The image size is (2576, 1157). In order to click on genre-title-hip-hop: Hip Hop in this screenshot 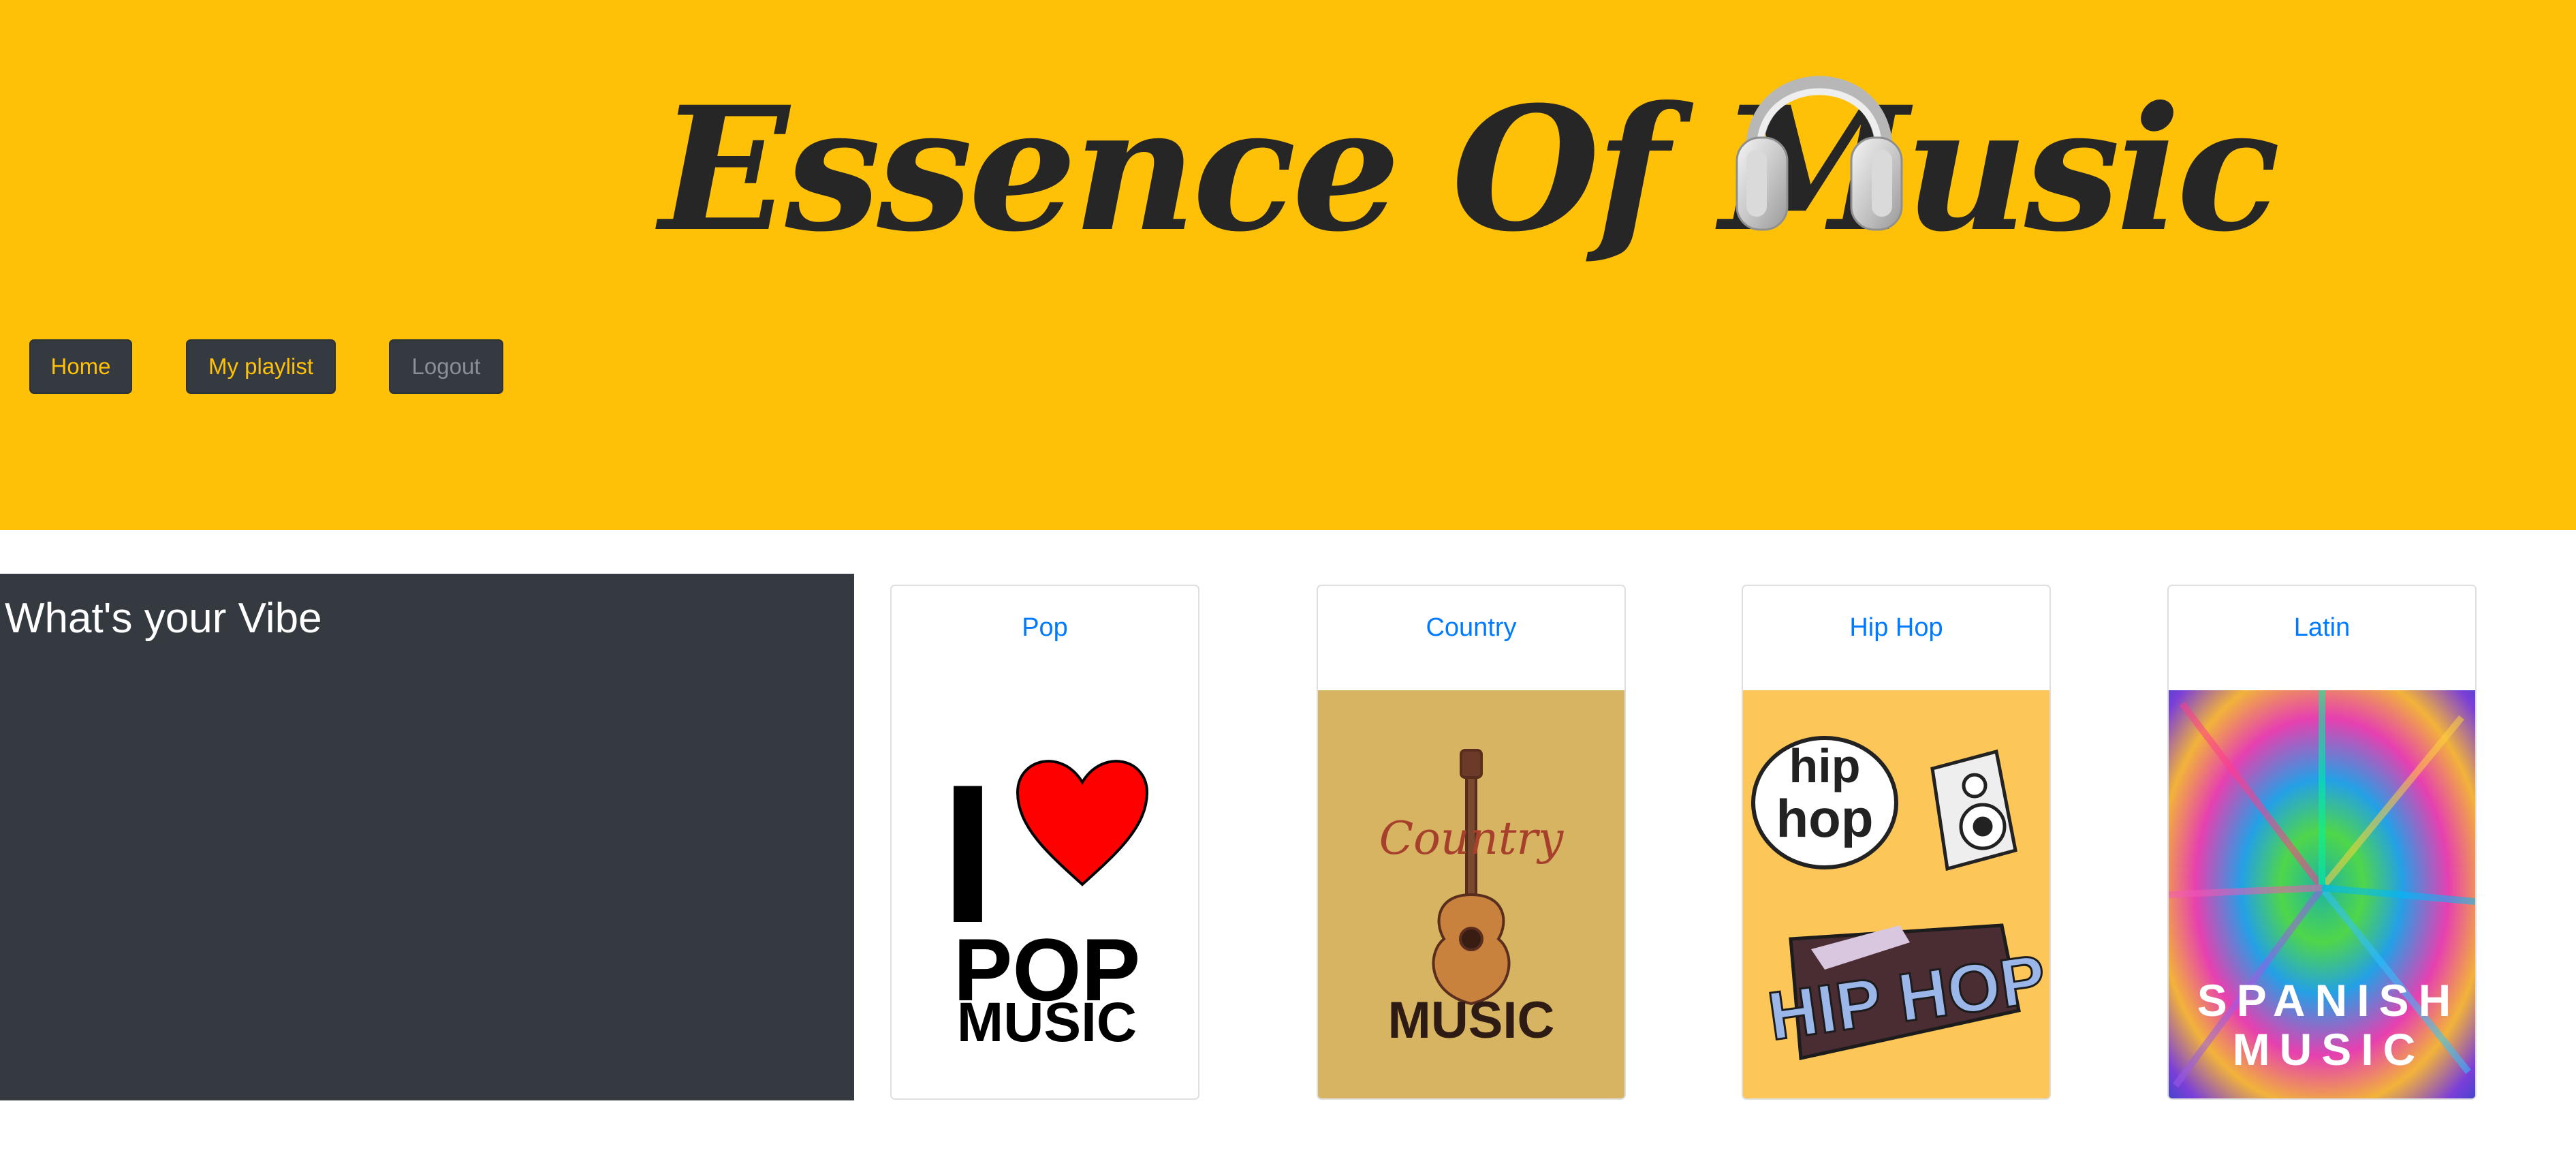, I will do `click(1896, 628)`.